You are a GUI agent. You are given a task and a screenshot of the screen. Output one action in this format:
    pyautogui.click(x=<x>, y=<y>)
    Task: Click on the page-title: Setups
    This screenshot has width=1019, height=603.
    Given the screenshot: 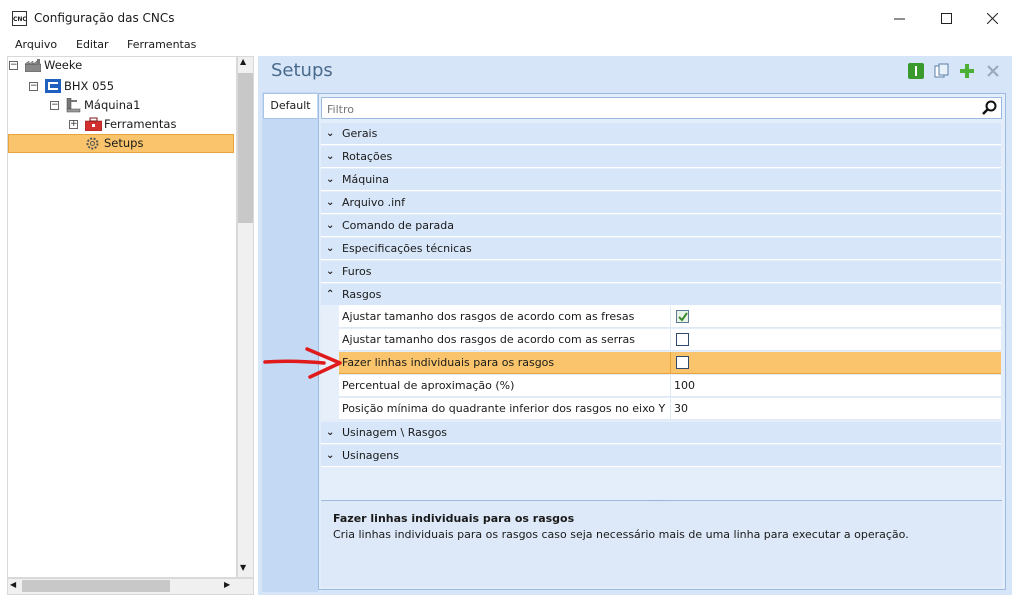 What is the action you would take?
    pyautogui.click(x=302, y=70)
    